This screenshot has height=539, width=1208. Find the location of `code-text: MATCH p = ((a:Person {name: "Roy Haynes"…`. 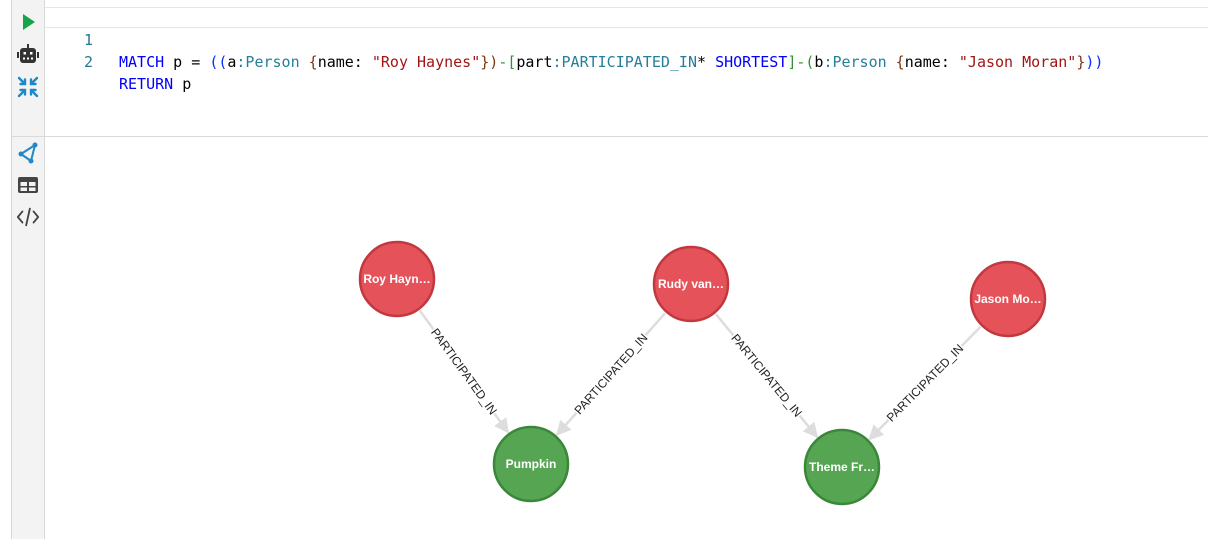

code-text: MATCH p = ((a:Person {name: "Roy Haynes"… is located at coordinates (611, 62).